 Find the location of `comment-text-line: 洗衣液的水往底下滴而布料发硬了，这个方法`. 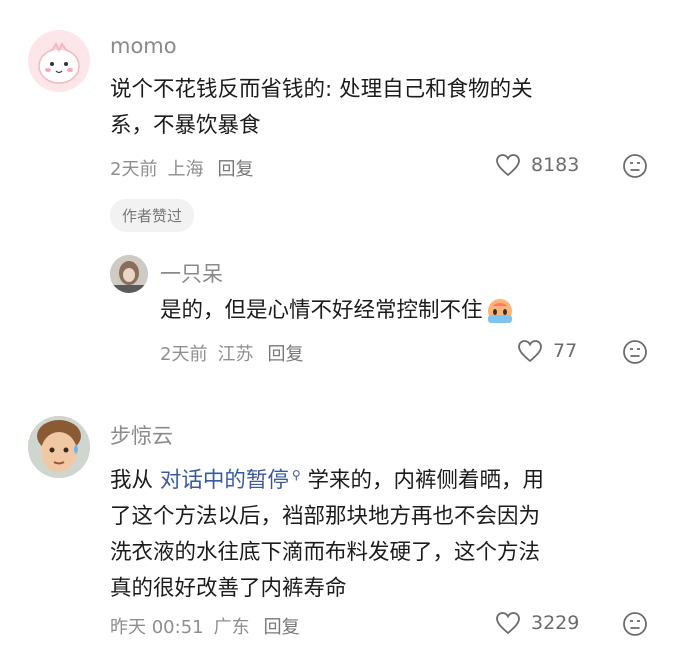

comment-text-line: 洗衣液的水往底下滴而布料发硬了，这个方法 is located at coordinates (325, 553).